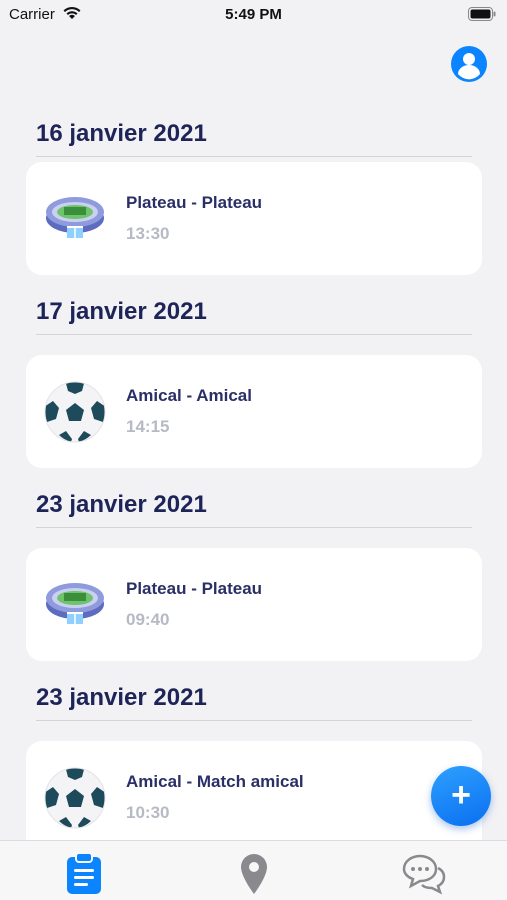 The image size is (507, 900). Describe the element at coordinates (189, 395) in the screenshot. I see `event-title: Amical - Amical` at that location.